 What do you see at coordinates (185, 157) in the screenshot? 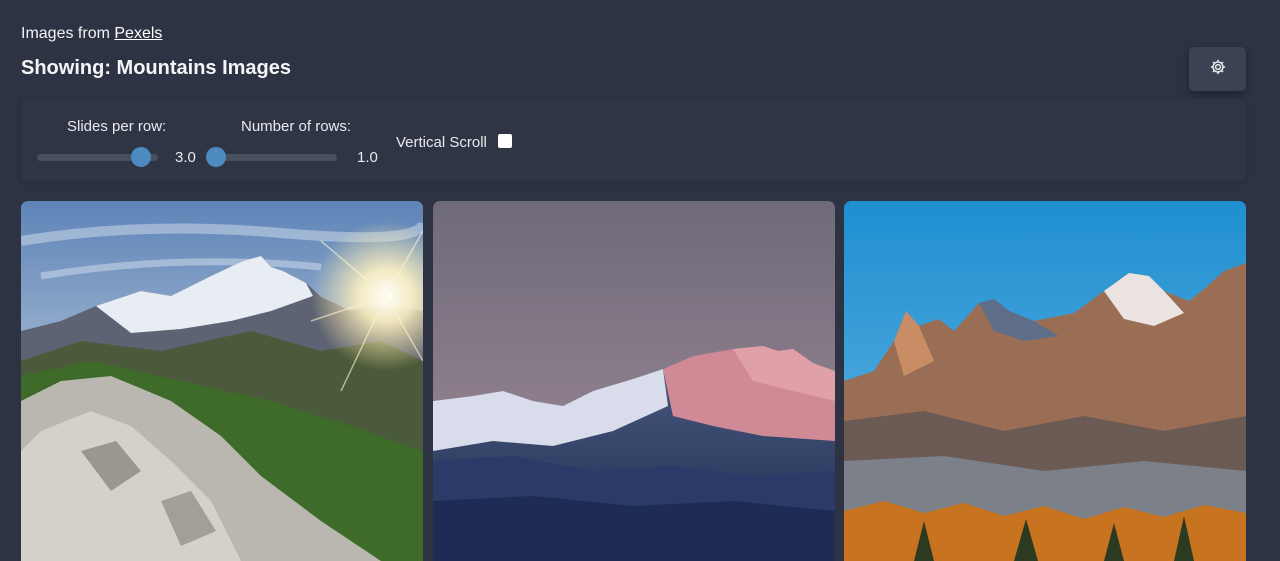
I see `slides-per-row-value: 3.0` at bounding box center [185, 157].